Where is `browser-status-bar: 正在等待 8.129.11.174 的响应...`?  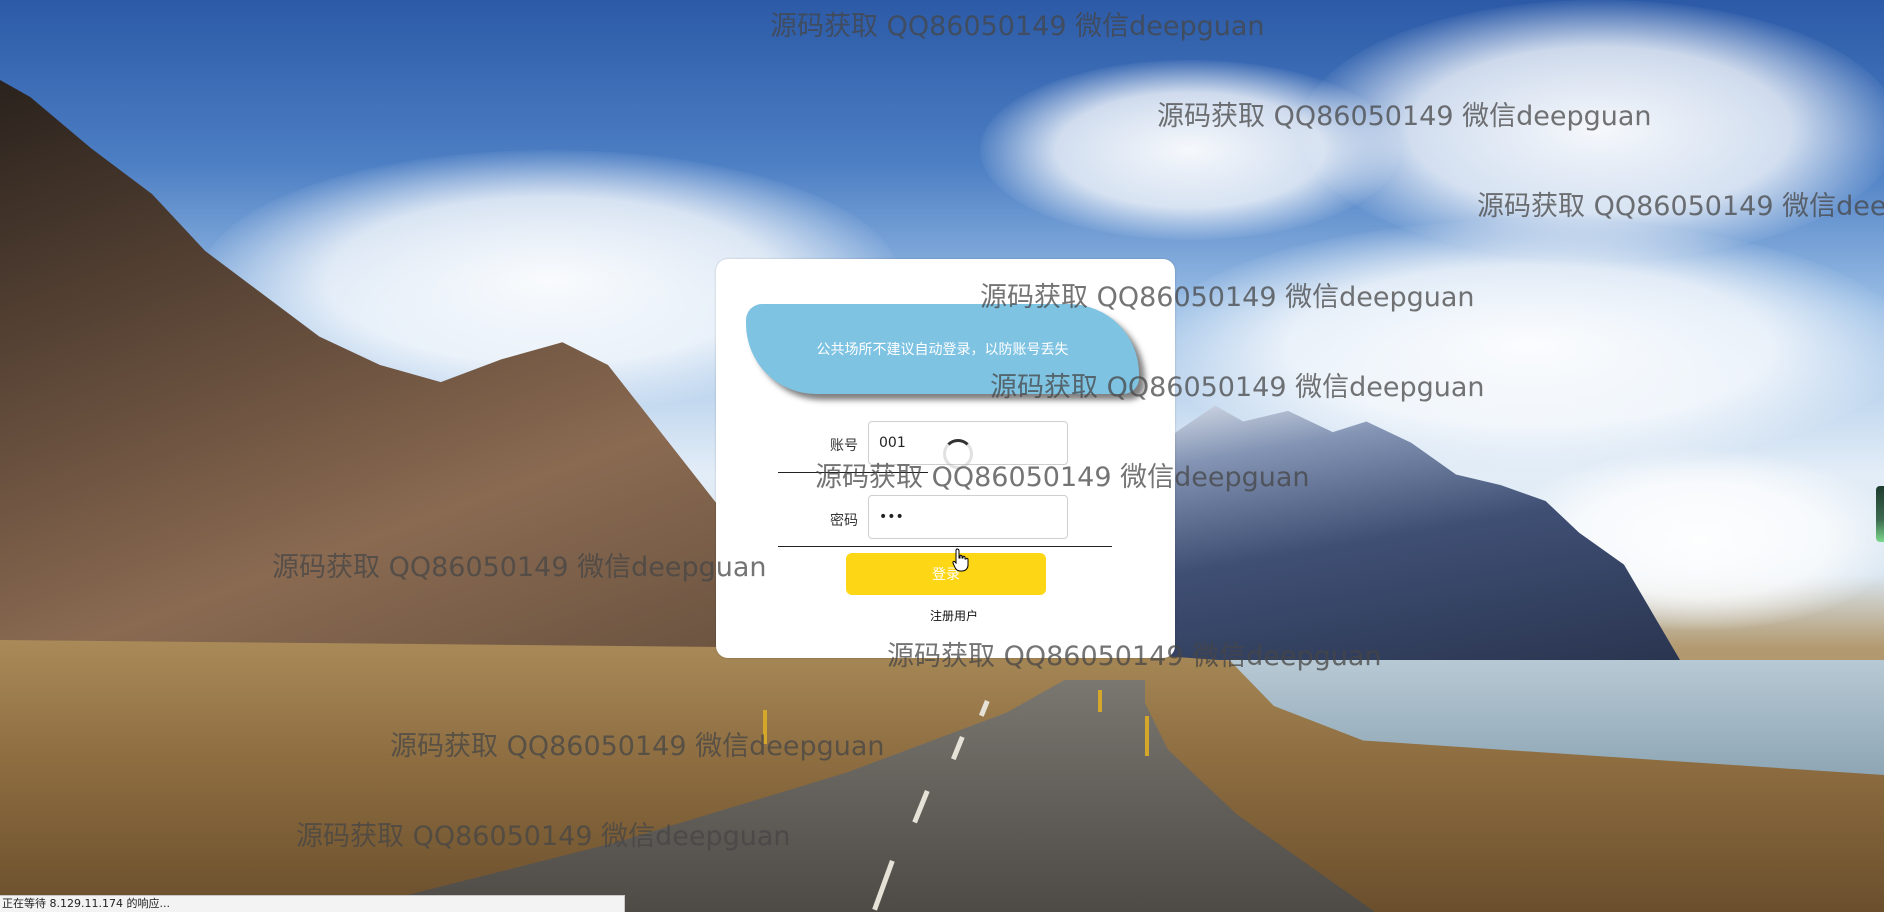 browser-status-bar: 正在等待 8.129.11.174 的响应... is located at coordinates (312, 903).